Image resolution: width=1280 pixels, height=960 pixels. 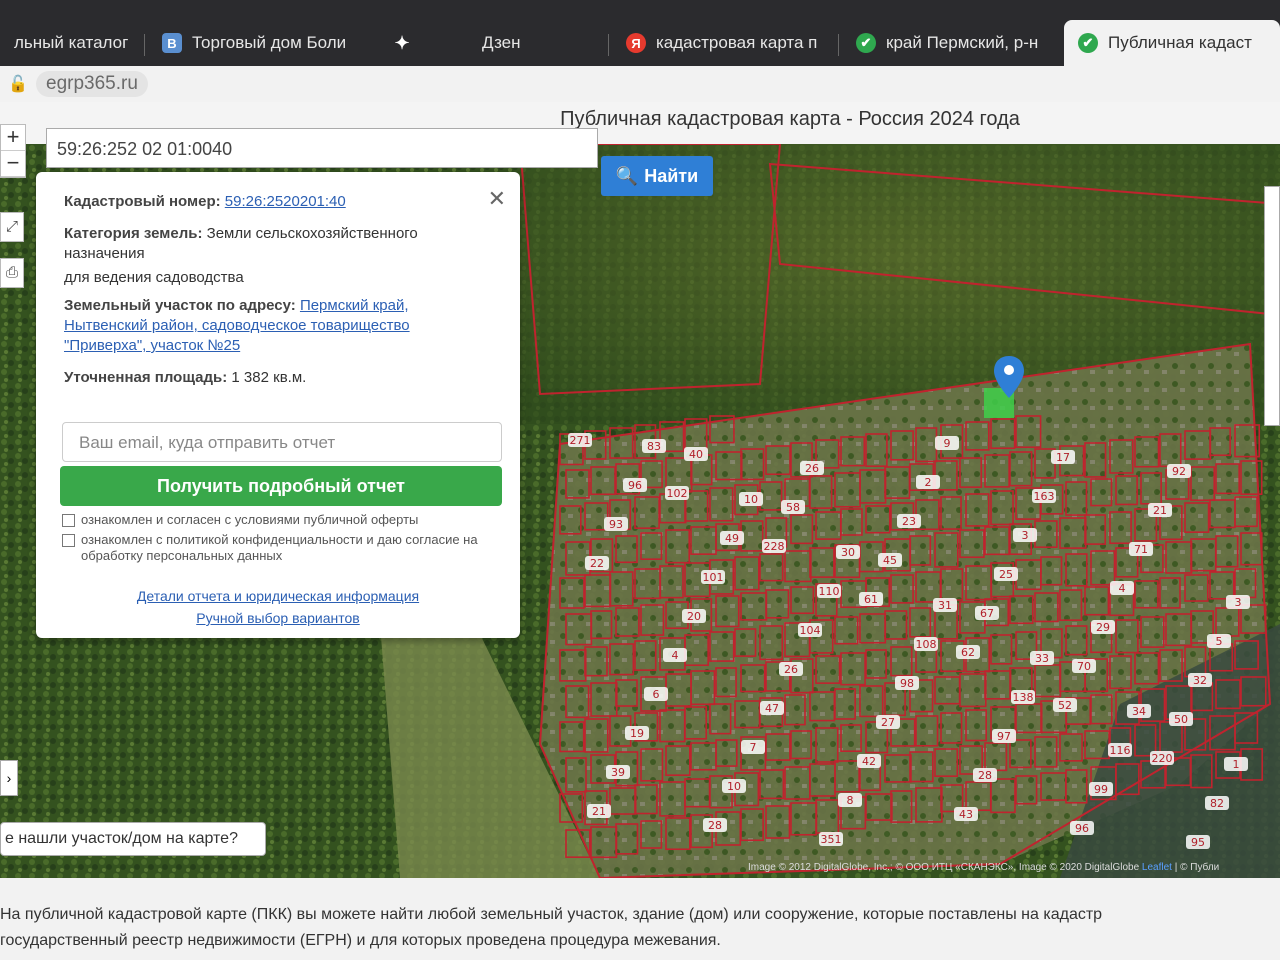 I want to click on tab-public-cadastral: ✔ Публичная кадаст, so click(x=1172, y=43).